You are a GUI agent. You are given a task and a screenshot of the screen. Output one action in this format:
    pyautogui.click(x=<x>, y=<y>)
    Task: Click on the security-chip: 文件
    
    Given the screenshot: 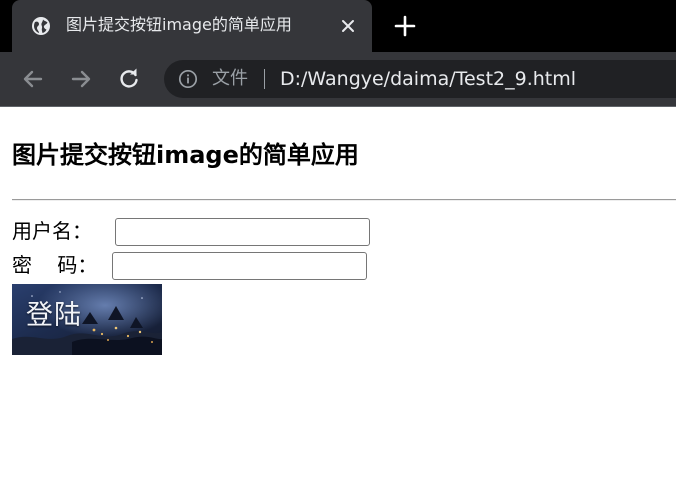 What is the action you would take?
    pyautogui.click(x=230, y=78)
    